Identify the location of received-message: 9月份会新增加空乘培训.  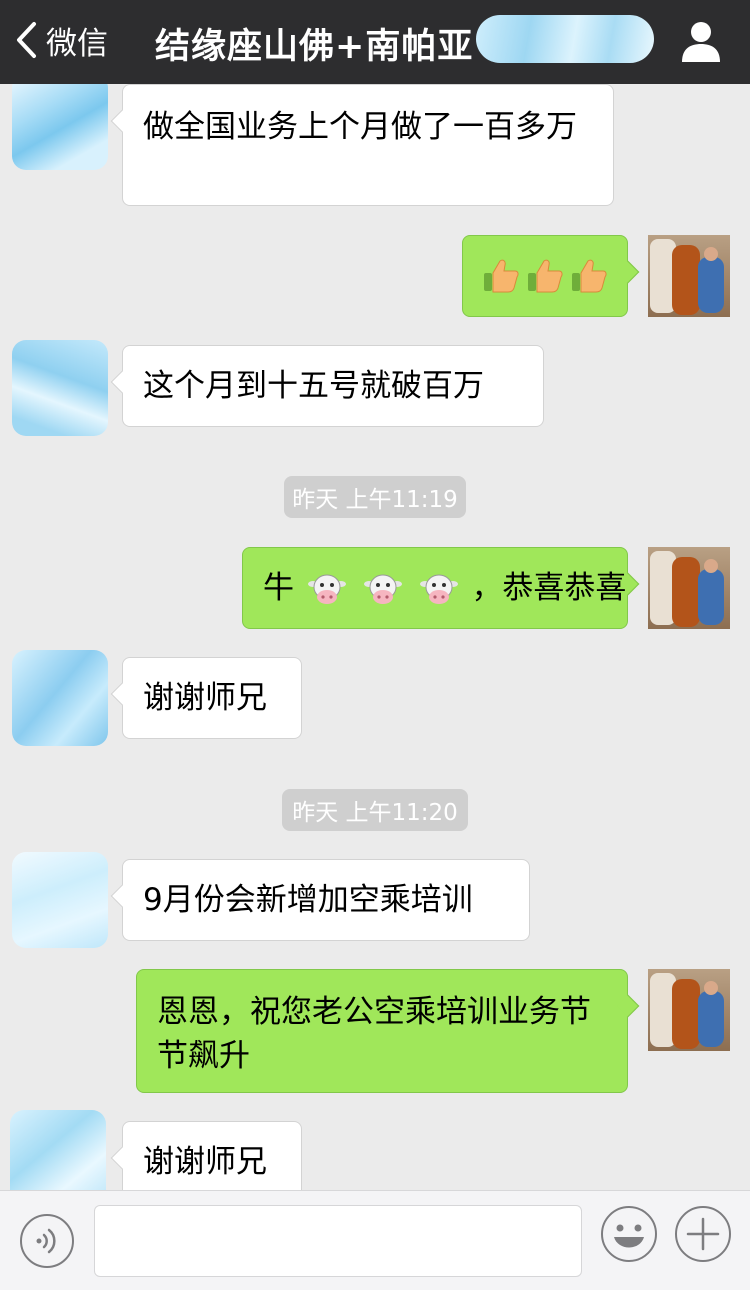
(320, 900).